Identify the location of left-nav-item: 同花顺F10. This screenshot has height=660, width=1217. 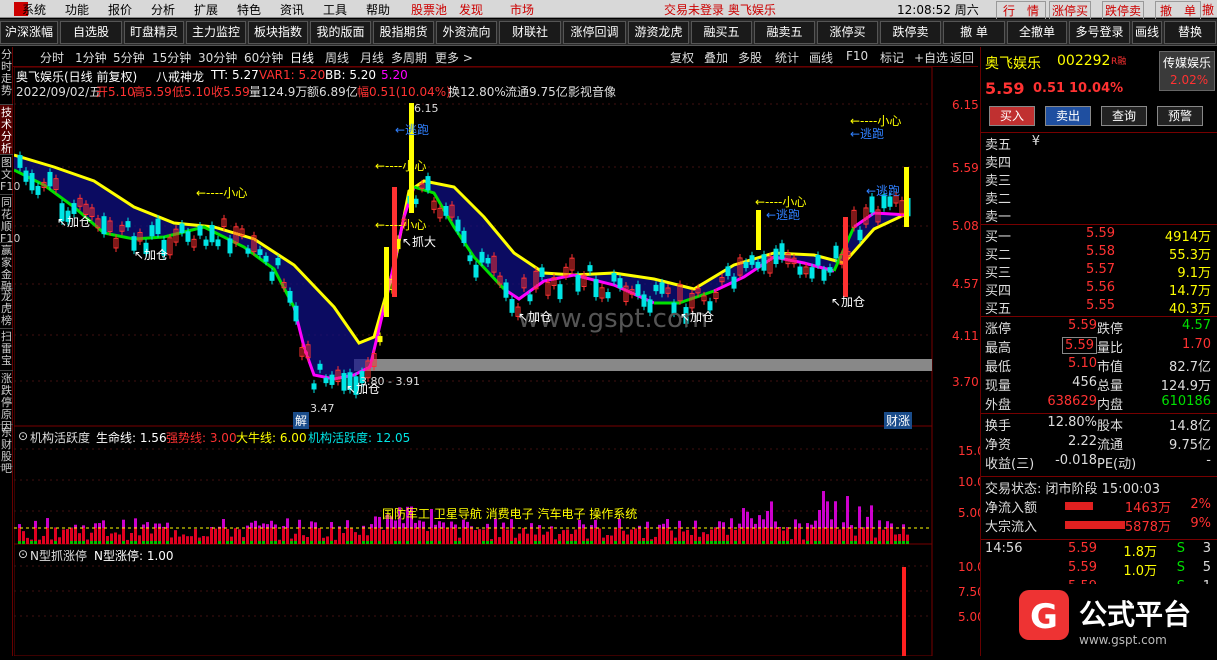
(10, 220).